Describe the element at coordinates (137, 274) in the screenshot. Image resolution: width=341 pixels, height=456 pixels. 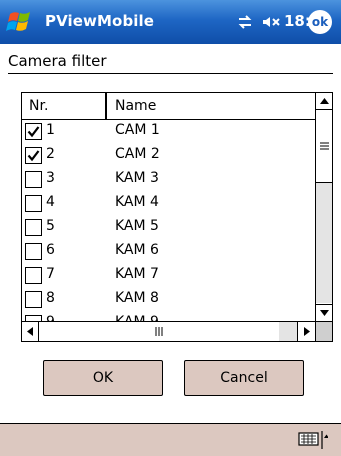
I see `row-name: KAM 7` at that location.